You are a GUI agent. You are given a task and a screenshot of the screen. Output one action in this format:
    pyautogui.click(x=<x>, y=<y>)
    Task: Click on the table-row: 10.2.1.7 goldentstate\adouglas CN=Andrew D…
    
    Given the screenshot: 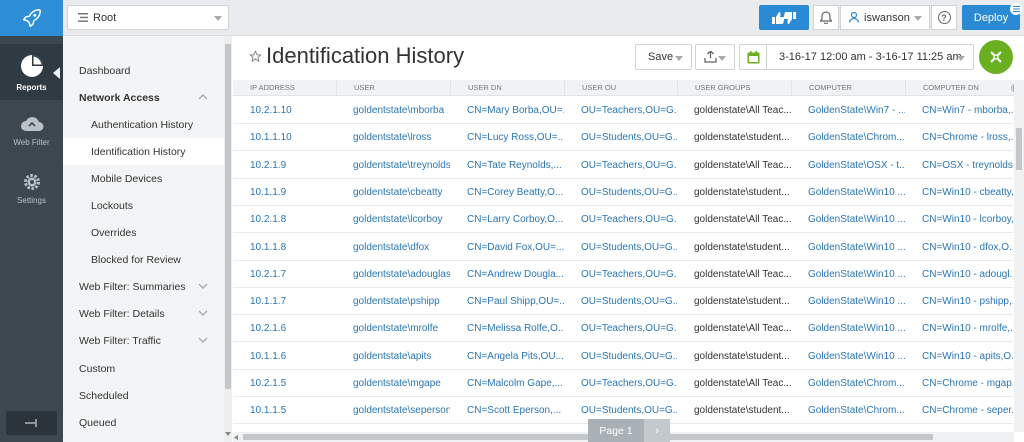 What is the action you would take?
    pyautogui.click(x=623, y=274)
    